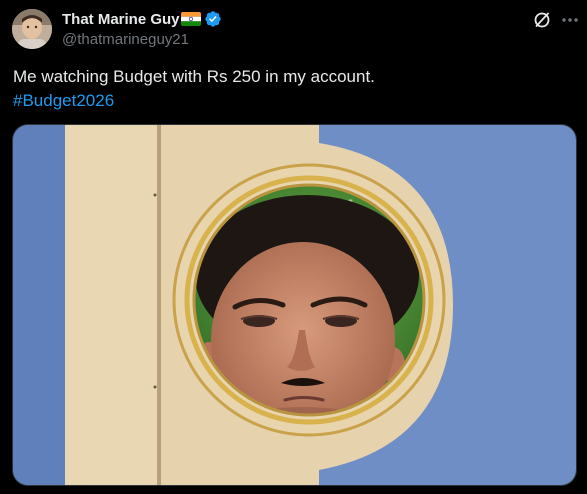 The width and height of the screenshot is (587, 494). I want to click on more-options-icon, so click(570, 20).